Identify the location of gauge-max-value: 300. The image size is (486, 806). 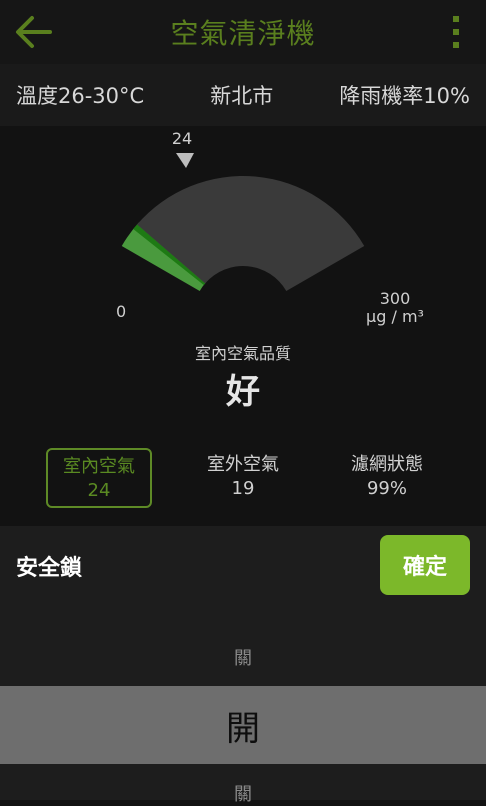
(395, 298).